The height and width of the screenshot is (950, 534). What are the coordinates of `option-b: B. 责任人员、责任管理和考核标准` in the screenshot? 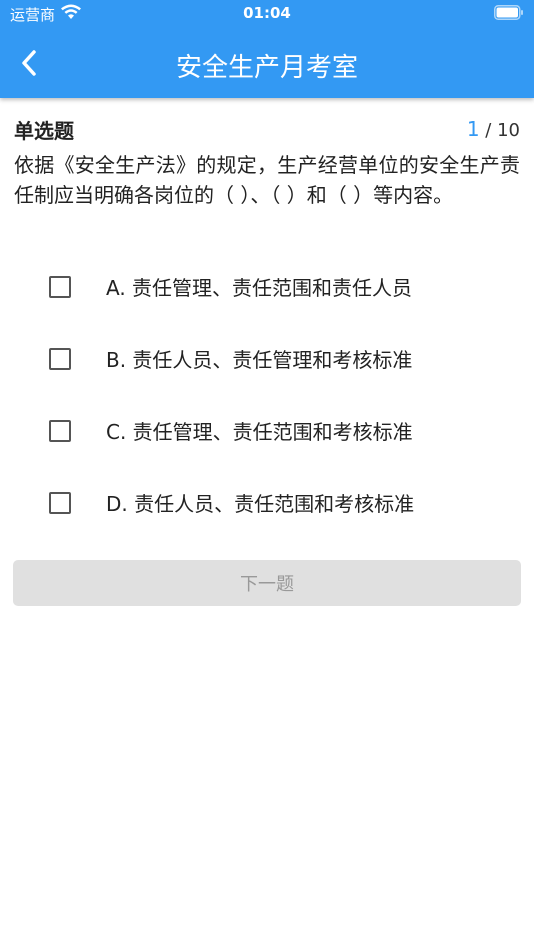 It's located at (267, 359).